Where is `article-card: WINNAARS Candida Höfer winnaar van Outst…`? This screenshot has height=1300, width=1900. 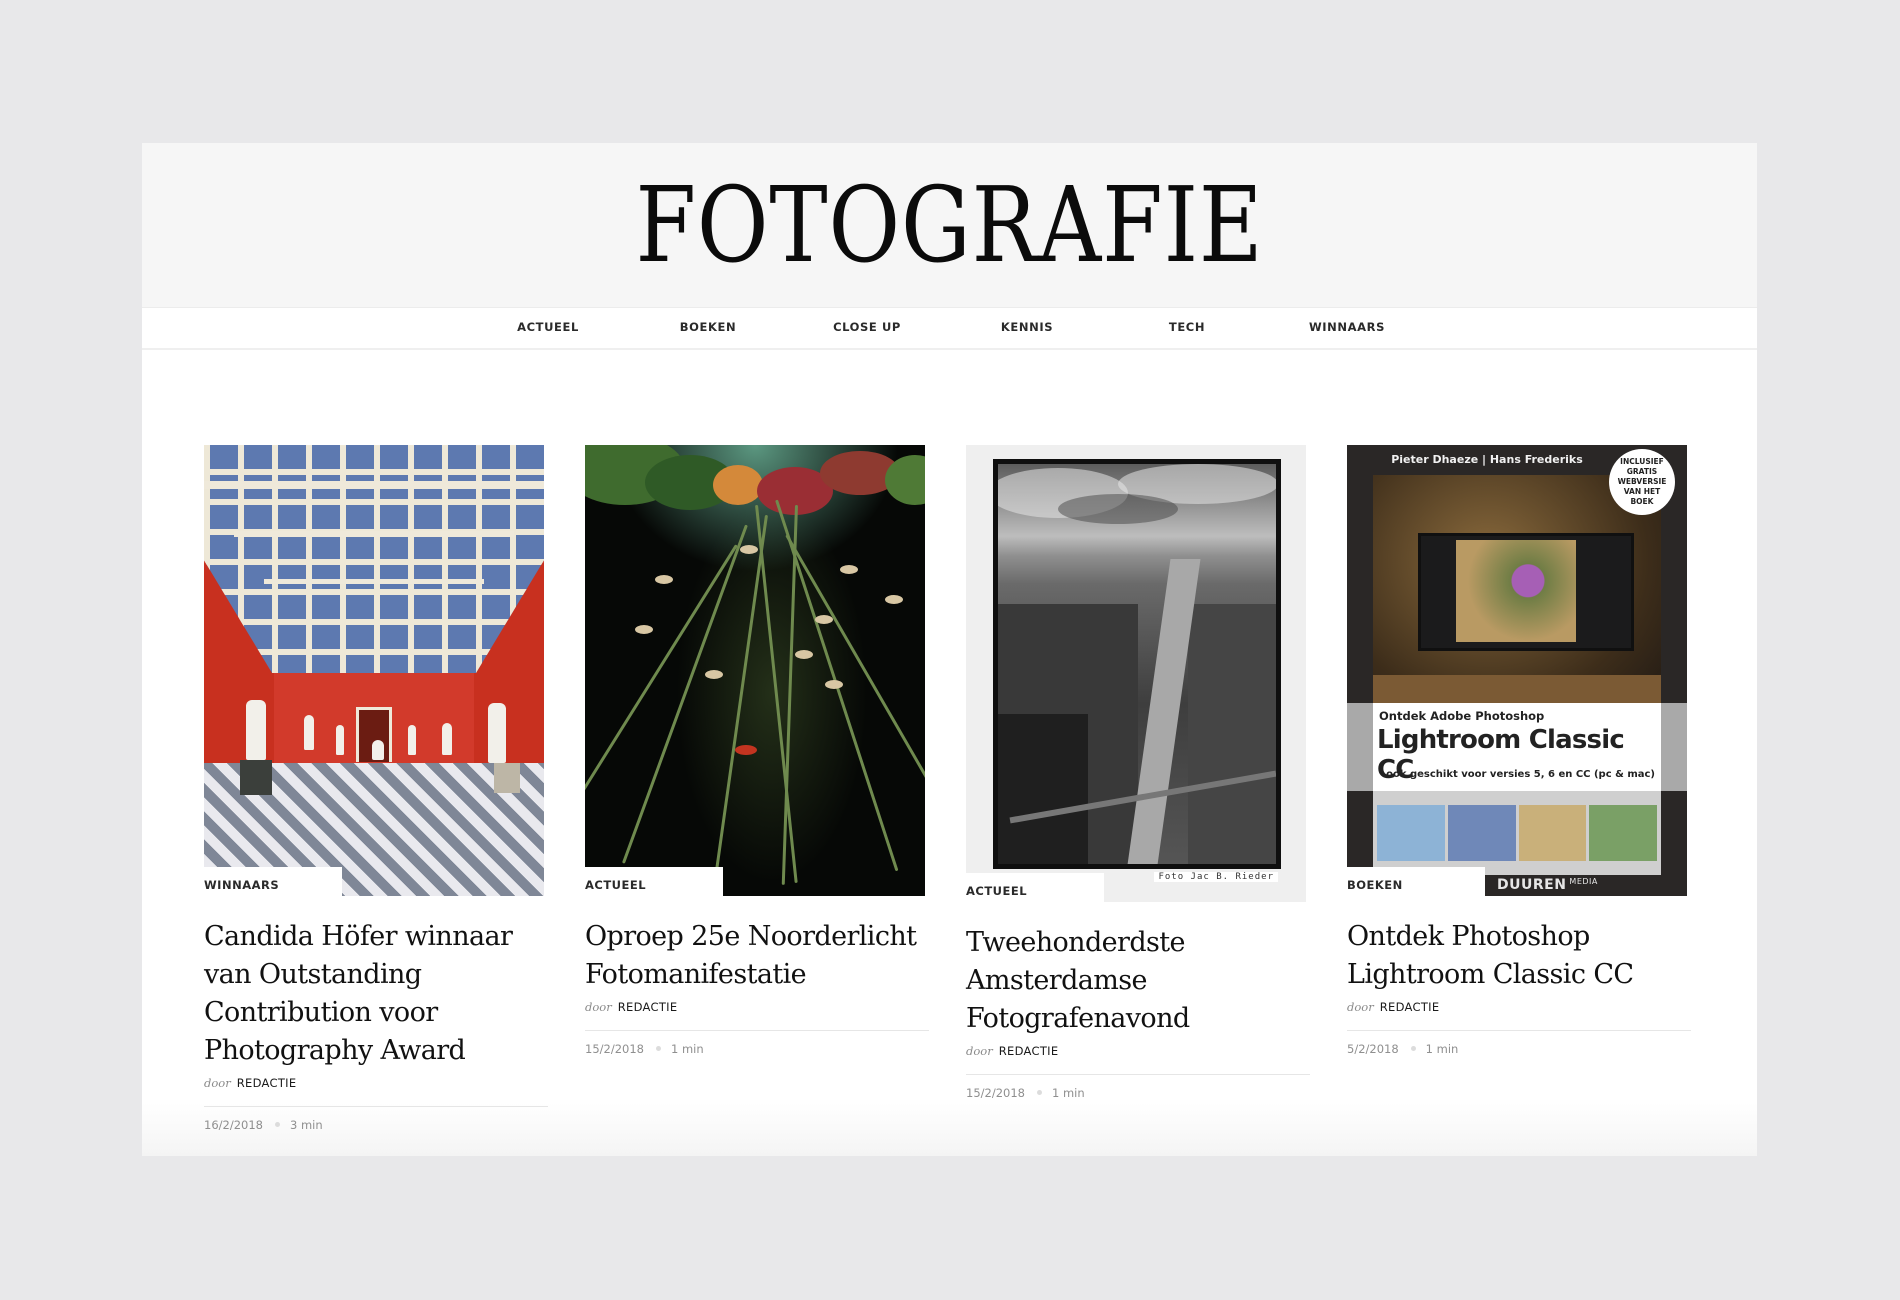 article-card: WINNAARS Candida Höfer winnaar van Outst… is located at coordinates (376, 788).